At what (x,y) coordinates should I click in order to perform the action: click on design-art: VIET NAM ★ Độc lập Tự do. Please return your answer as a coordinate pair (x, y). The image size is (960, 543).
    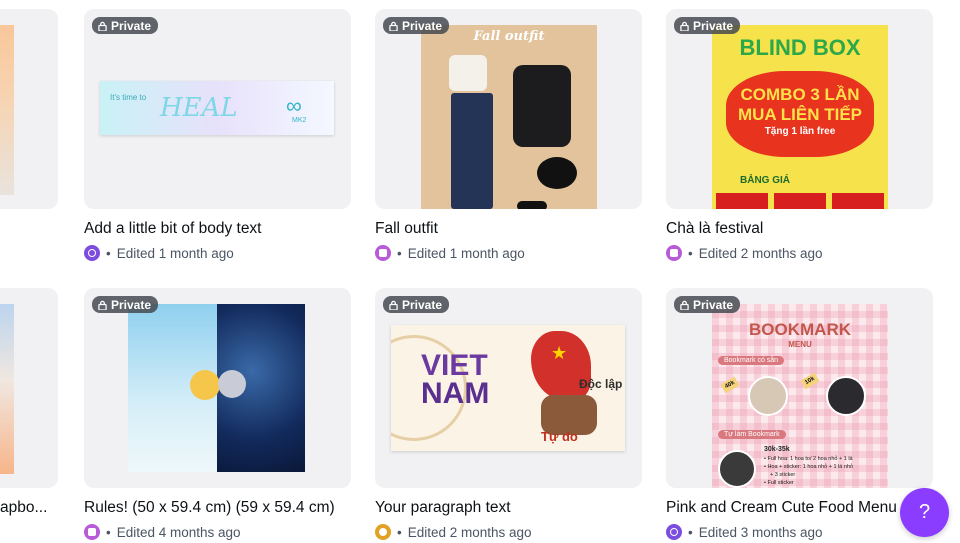
    Looking at the image, I should click on (508, 388).